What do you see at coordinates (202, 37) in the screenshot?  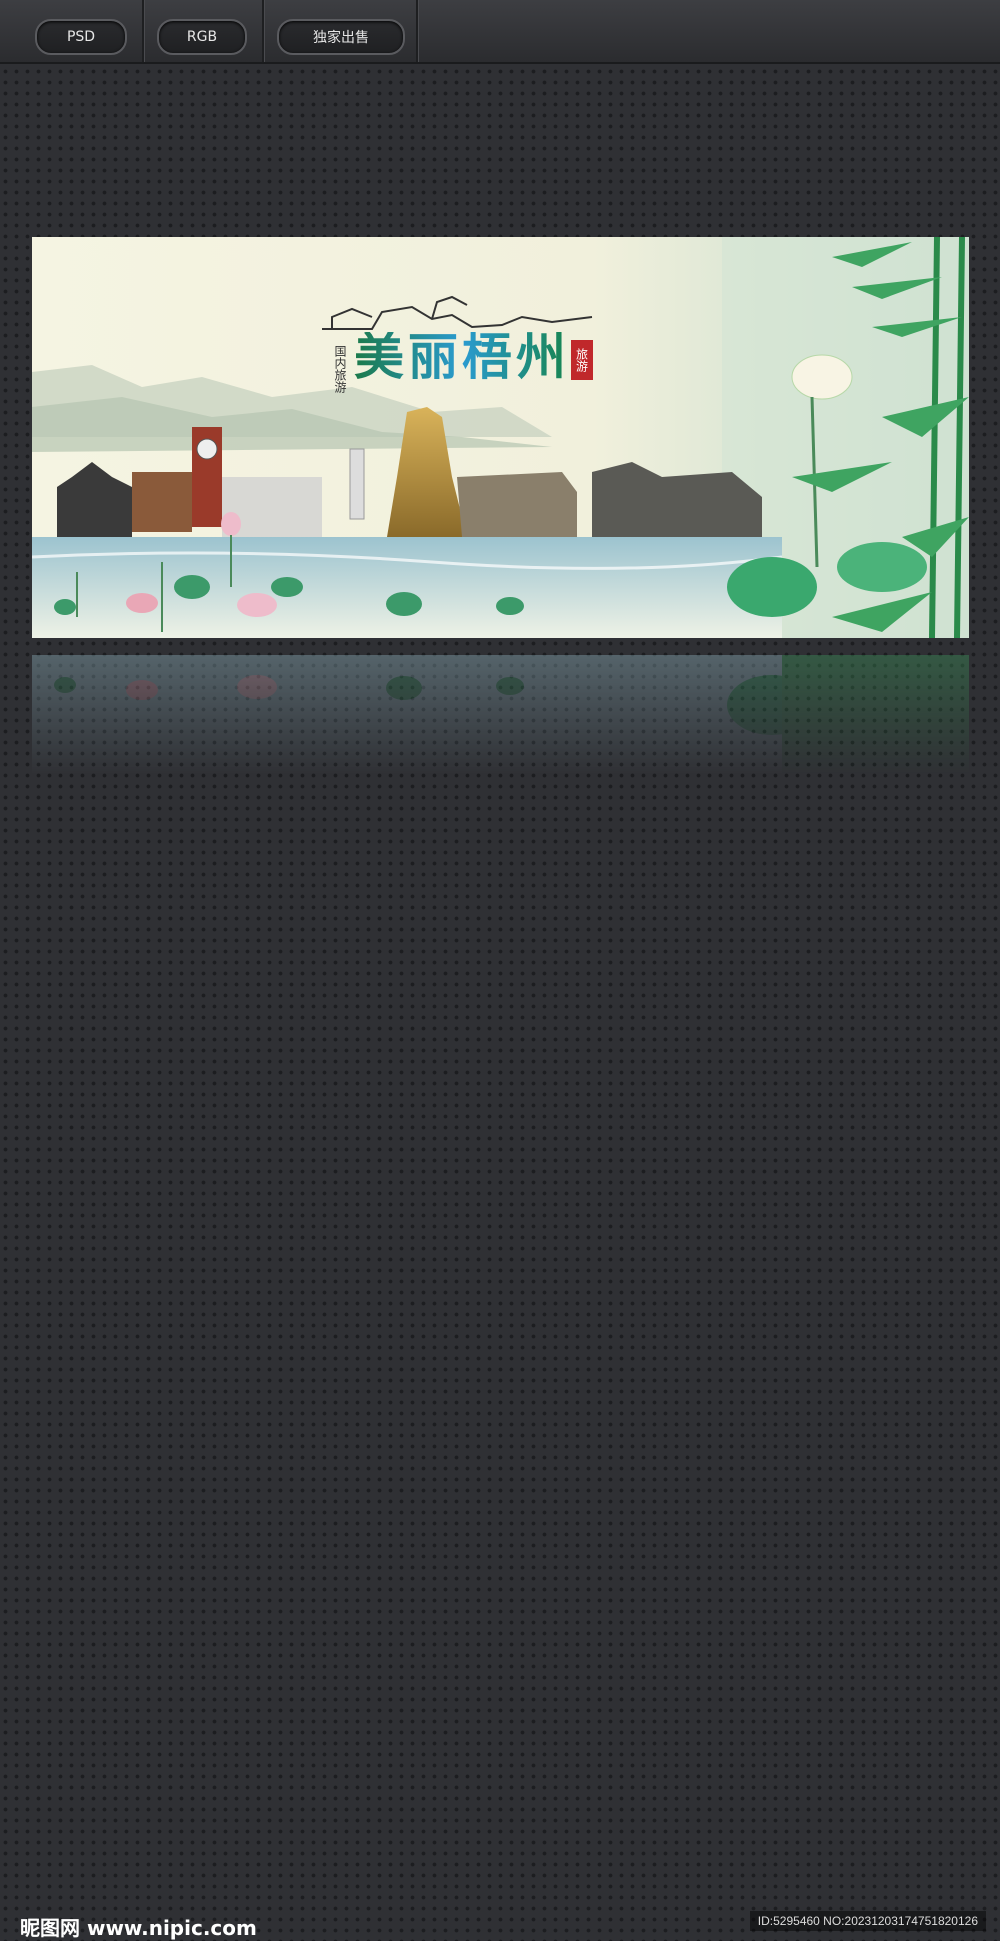 I see `rgb-mode-button: RGB` at bounding box center [202, 37].